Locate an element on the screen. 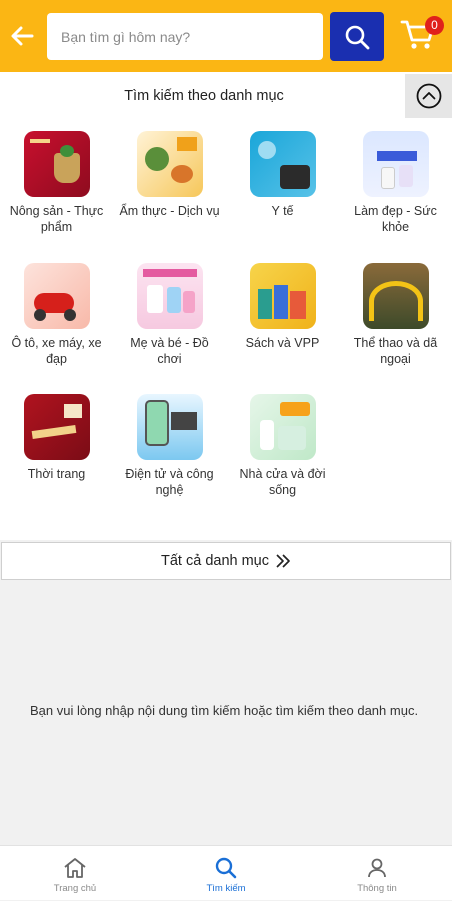 The height and width of the screenshot is (901, 452). category-label: Điện tử và công nghệ is located at coordinates (169, 482).